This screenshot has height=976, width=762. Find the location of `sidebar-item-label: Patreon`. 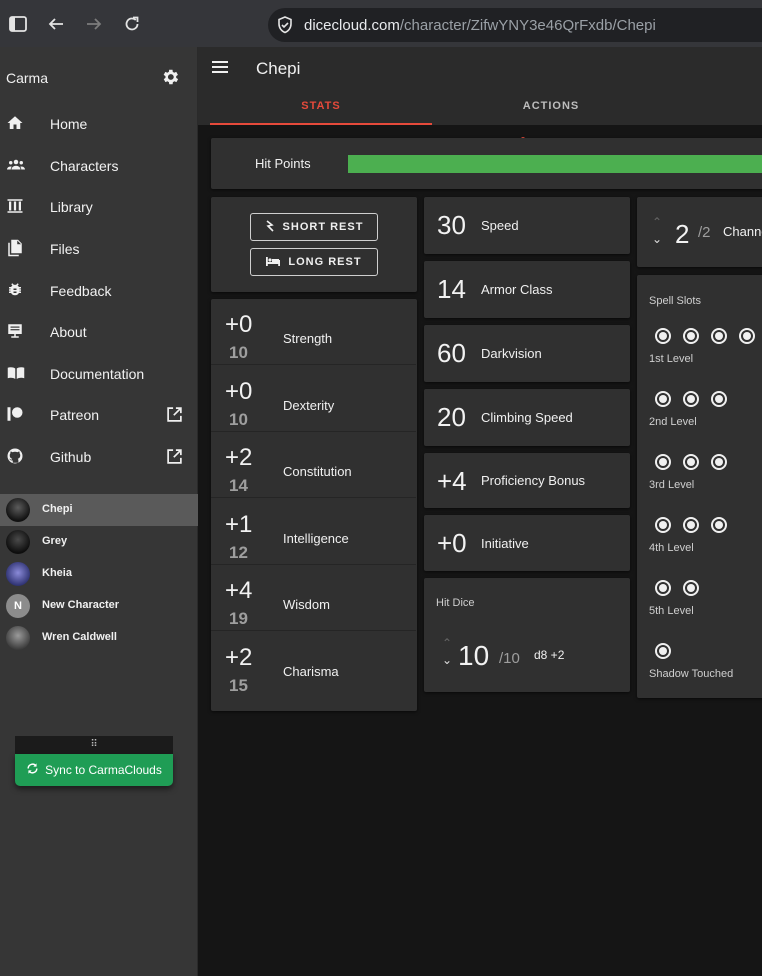

sidebar-item-label: Patreon is located at coordinates (75, 415).